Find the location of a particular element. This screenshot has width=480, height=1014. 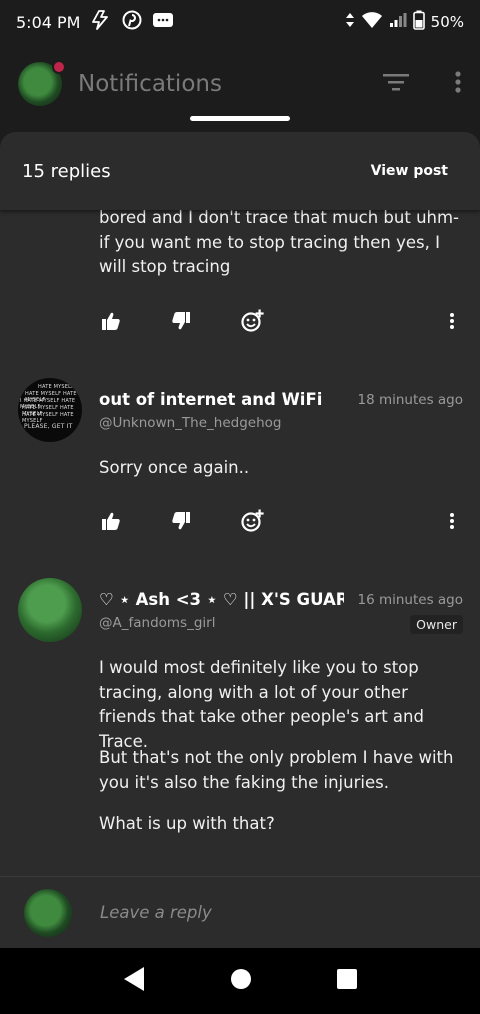

message-icon is located at coordinates (163, 22).